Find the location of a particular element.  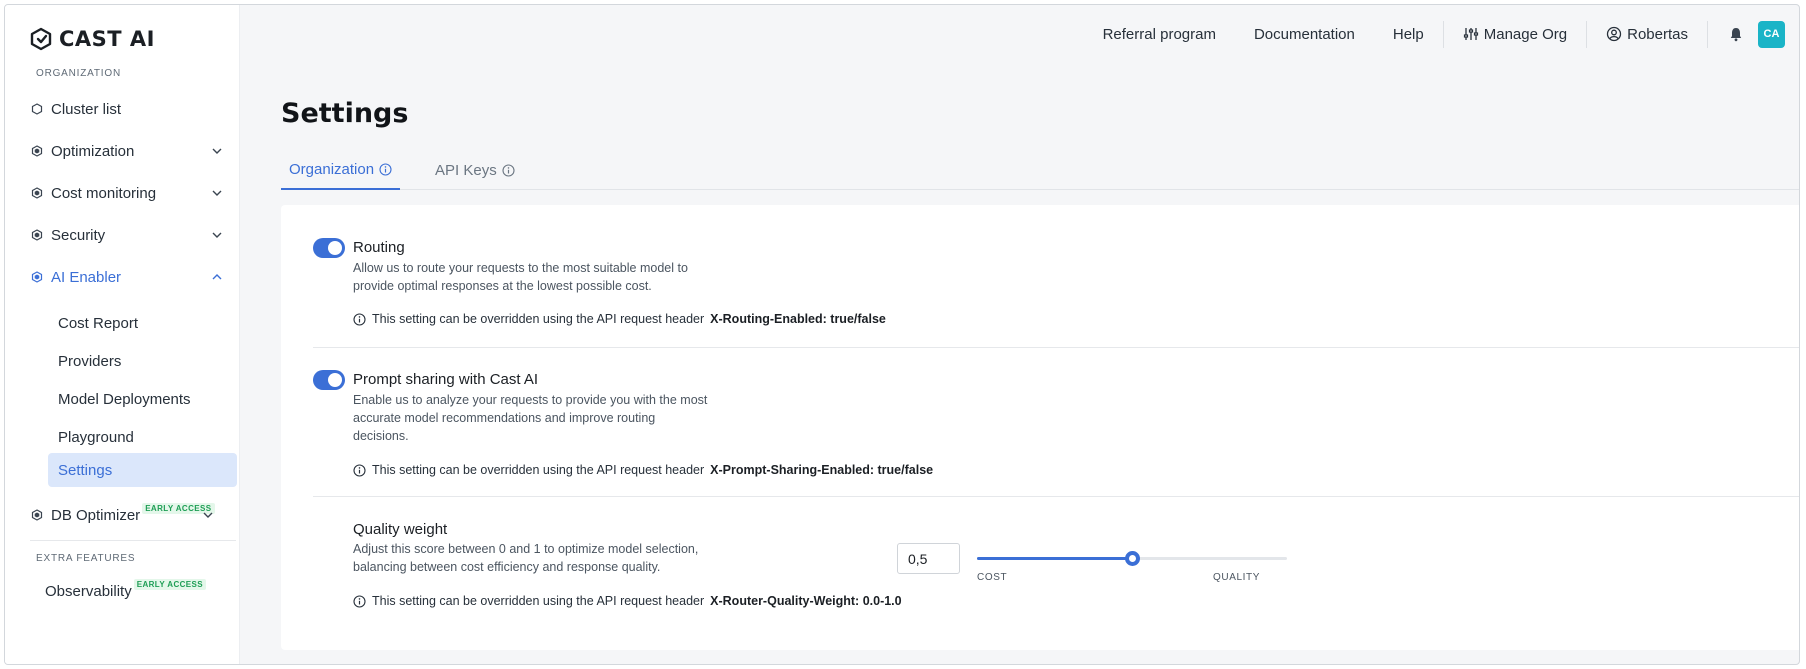

sidebar-item-label: Observability is located at coordinates (88, 591).